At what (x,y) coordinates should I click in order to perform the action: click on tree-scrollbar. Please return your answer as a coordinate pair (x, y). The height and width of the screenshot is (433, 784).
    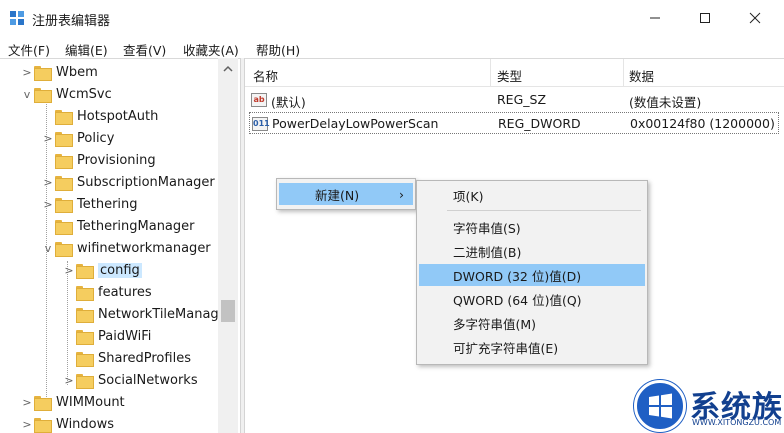
    Looking at the image, I should click on (228, 245).